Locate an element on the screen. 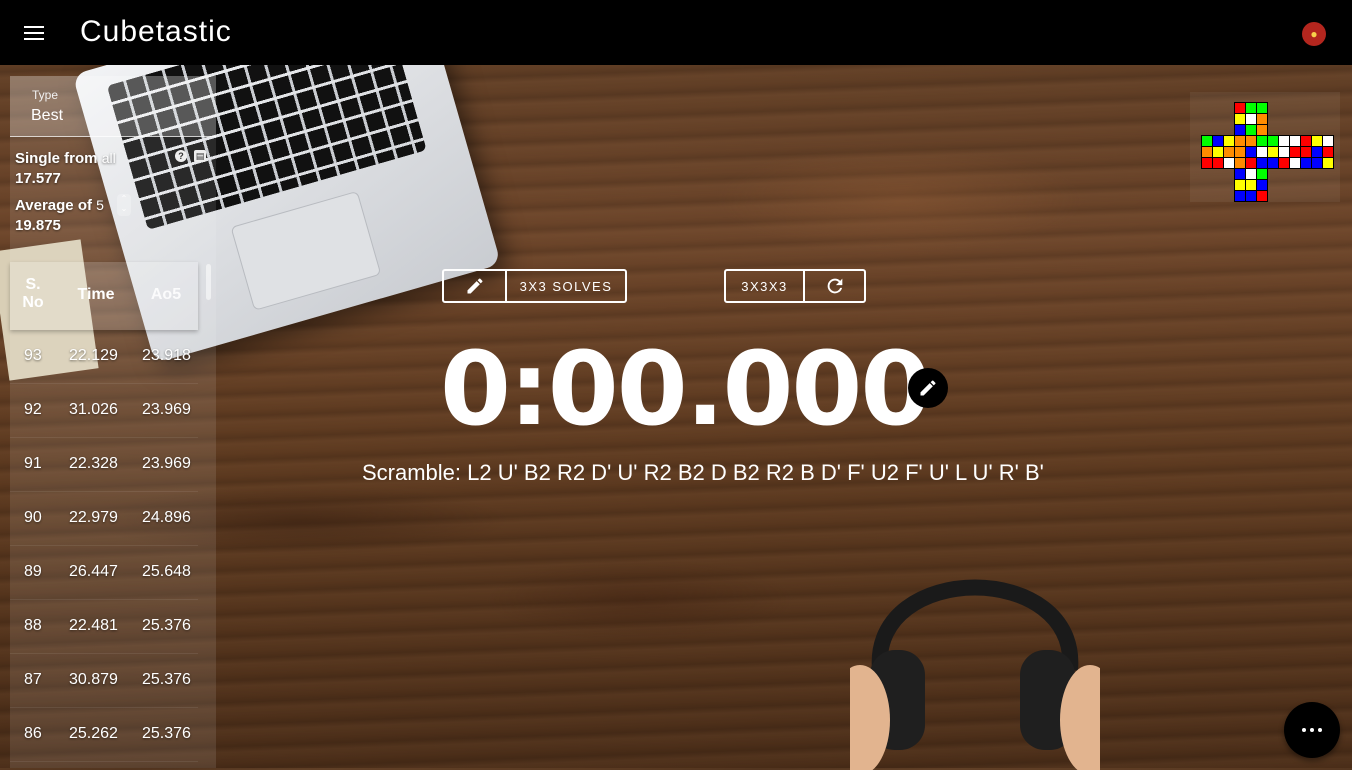 This screenshot has width=1352, height=770. table-row: 91 22.328 23.969 is located at coordinates (104, 465).